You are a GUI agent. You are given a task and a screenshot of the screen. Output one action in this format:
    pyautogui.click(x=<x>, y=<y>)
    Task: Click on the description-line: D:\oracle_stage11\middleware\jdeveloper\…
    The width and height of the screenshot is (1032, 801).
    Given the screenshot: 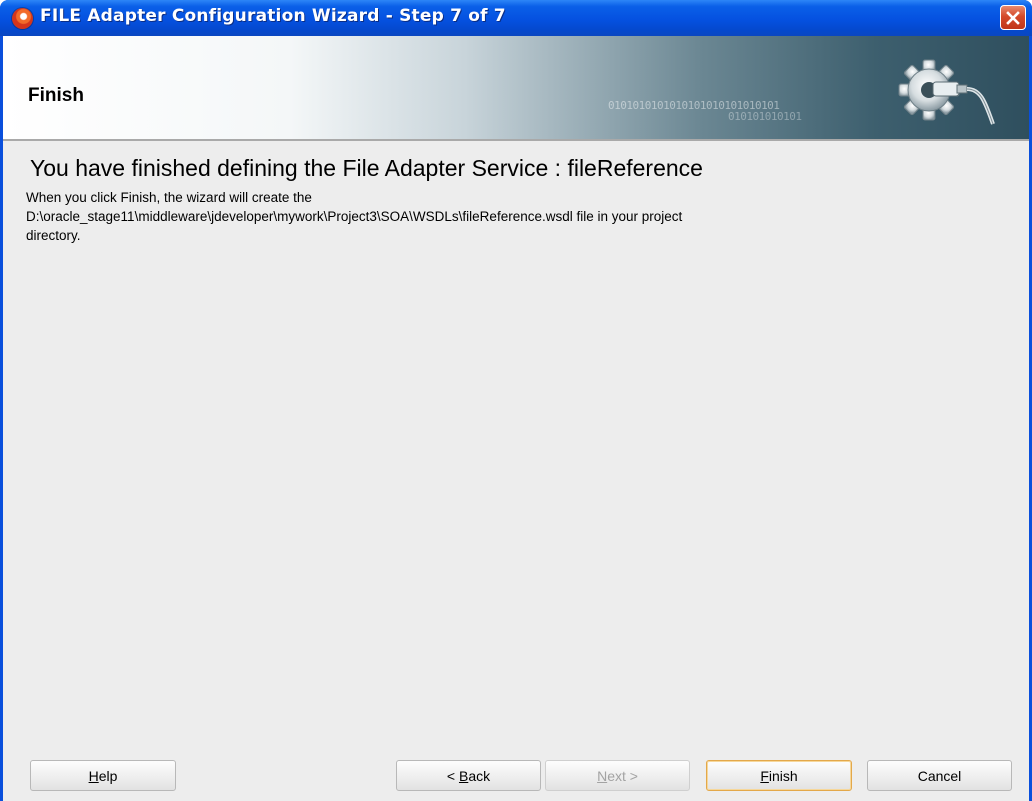 What is the action you would take?
    pyautogui.click(x=354, y=216)
    